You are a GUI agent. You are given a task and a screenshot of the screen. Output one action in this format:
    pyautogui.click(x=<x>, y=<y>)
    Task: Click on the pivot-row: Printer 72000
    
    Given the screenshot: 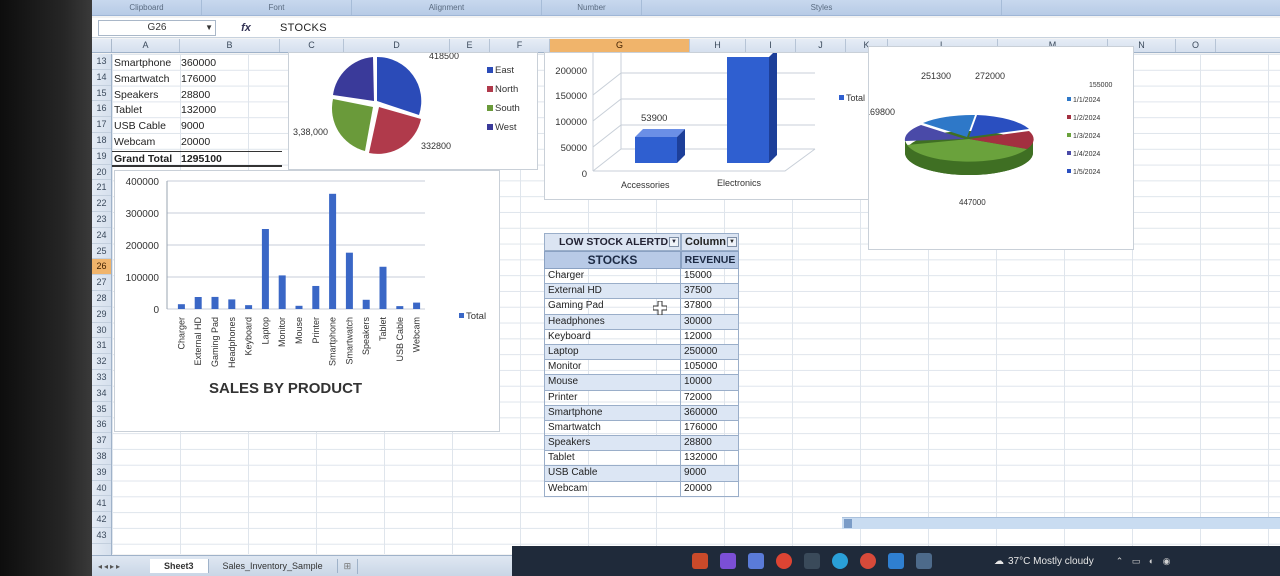 What is the action you would take?
    pyautogui.click(x=643, y=398)
    